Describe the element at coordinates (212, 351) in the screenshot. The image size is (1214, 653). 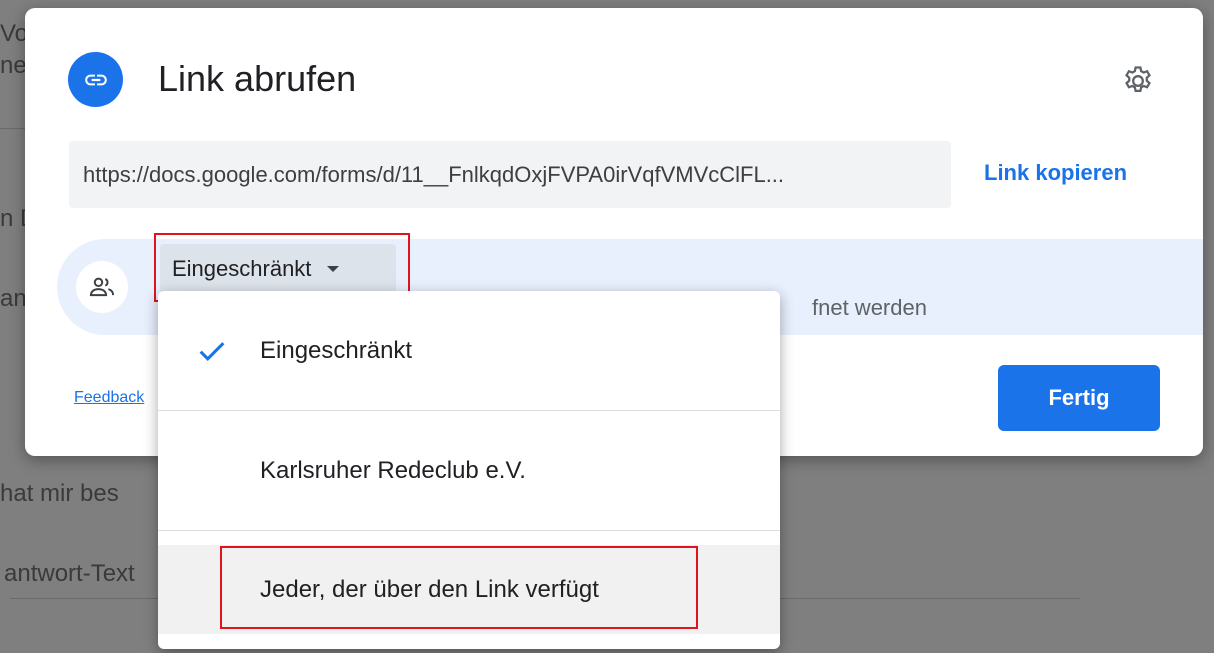
I see `check-icon` at that location.